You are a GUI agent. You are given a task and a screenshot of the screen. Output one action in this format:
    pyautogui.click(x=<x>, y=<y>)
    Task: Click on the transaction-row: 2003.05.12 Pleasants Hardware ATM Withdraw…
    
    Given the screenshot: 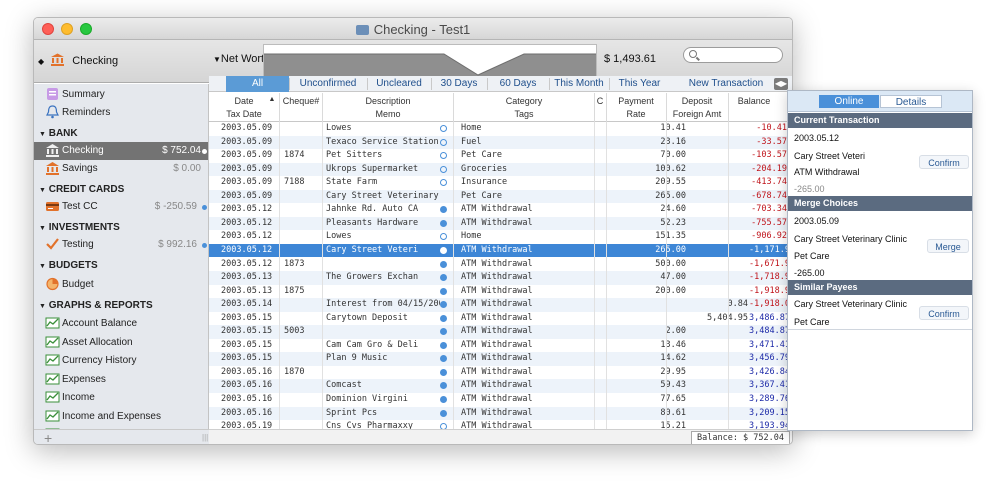 What is the action you would take?
    pyautogui.click(x=500, y=223)
    